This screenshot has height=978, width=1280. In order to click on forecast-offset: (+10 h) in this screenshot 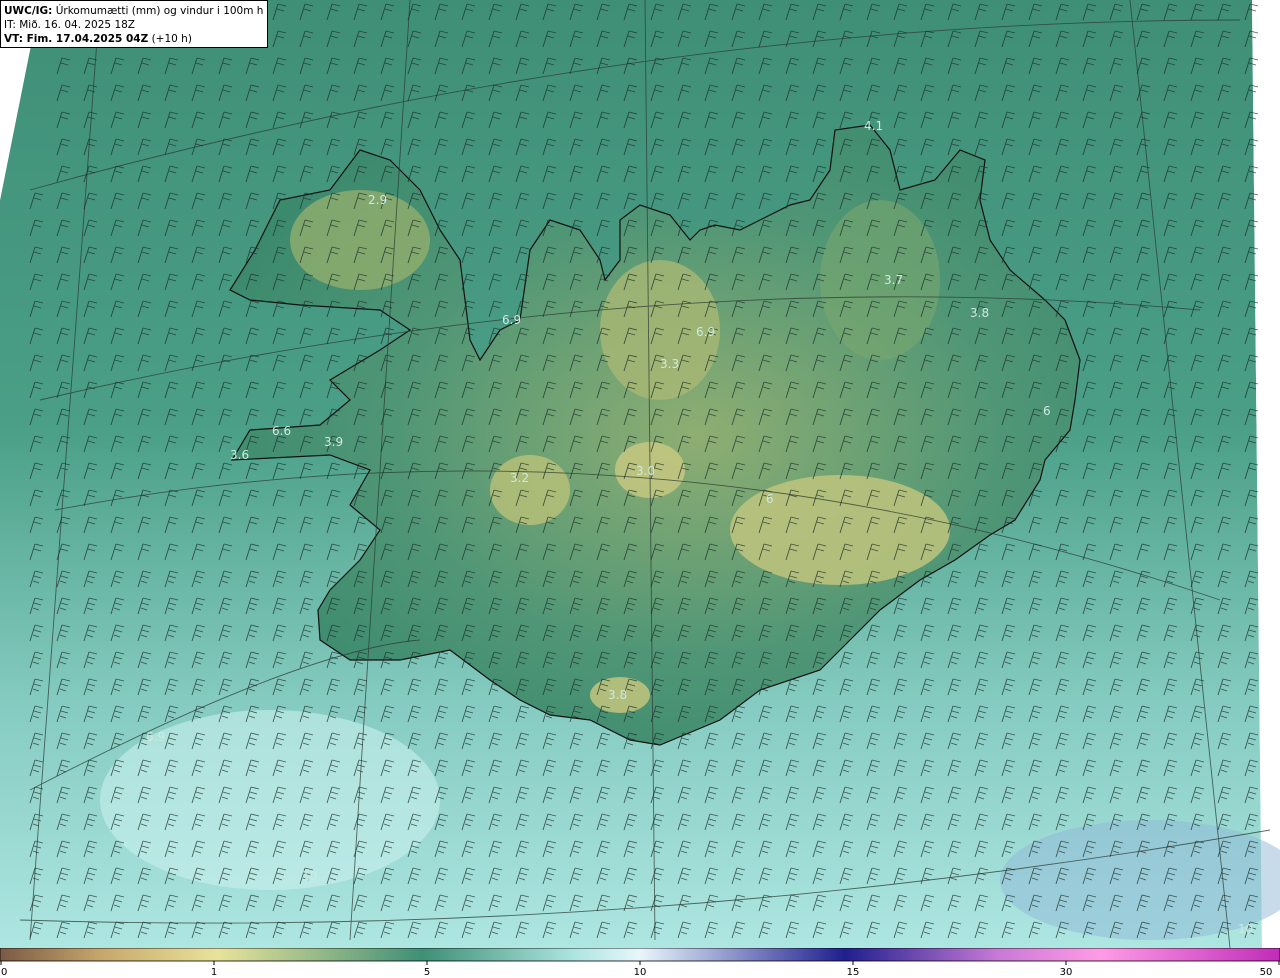, I will do `click(171, 39)`.